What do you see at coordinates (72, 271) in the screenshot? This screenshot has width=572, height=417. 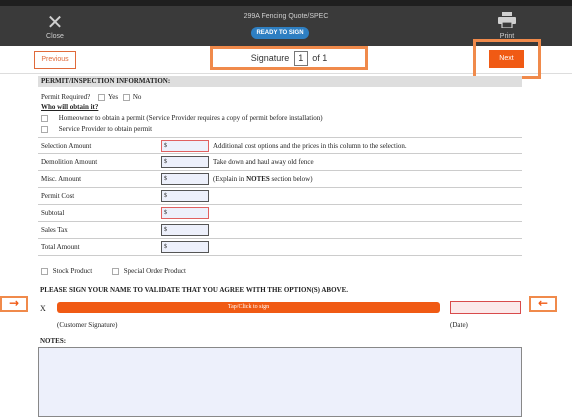 I see `stock-product-label: Stock Product` at bounding box center [72, 271].